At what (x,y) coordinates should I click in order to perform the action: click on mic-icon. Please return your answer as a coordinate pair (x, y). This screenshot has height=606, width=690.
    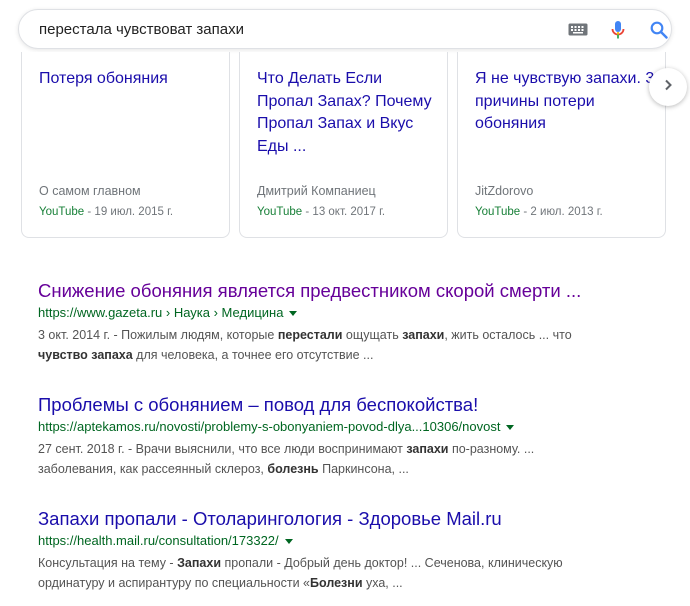
    Looking at the image, I should click on (618, 32).